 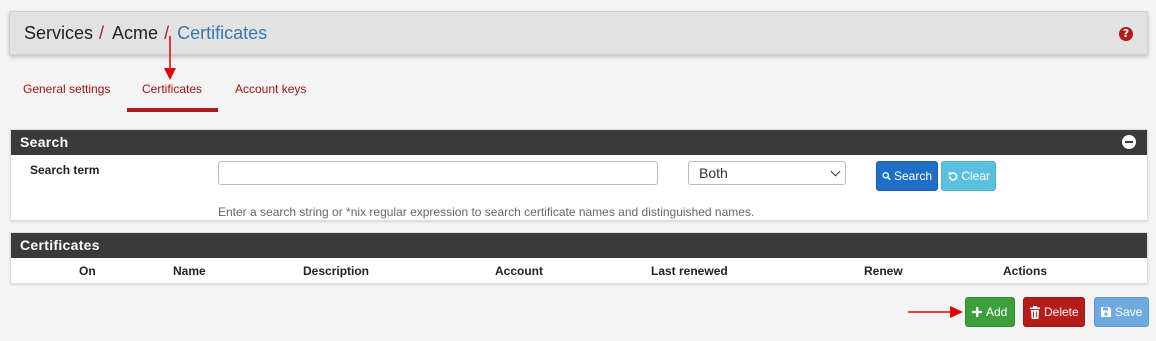 I want to click on delete-button: Delete, so click(x=1054, y=312).